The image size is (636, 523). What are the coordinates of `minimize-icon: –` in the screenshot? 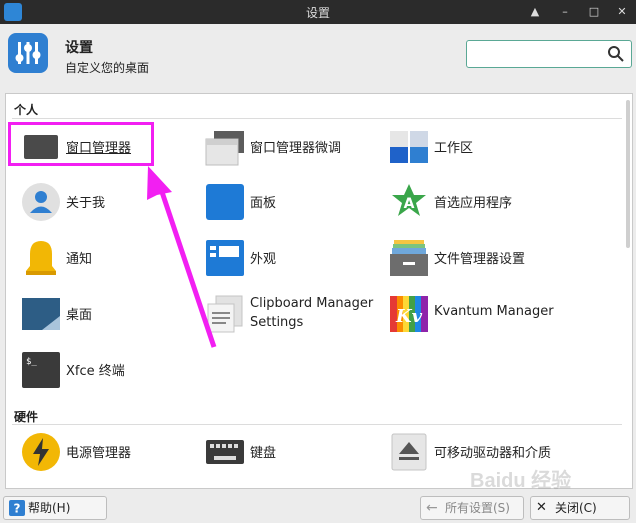 It's located at (565, 12).